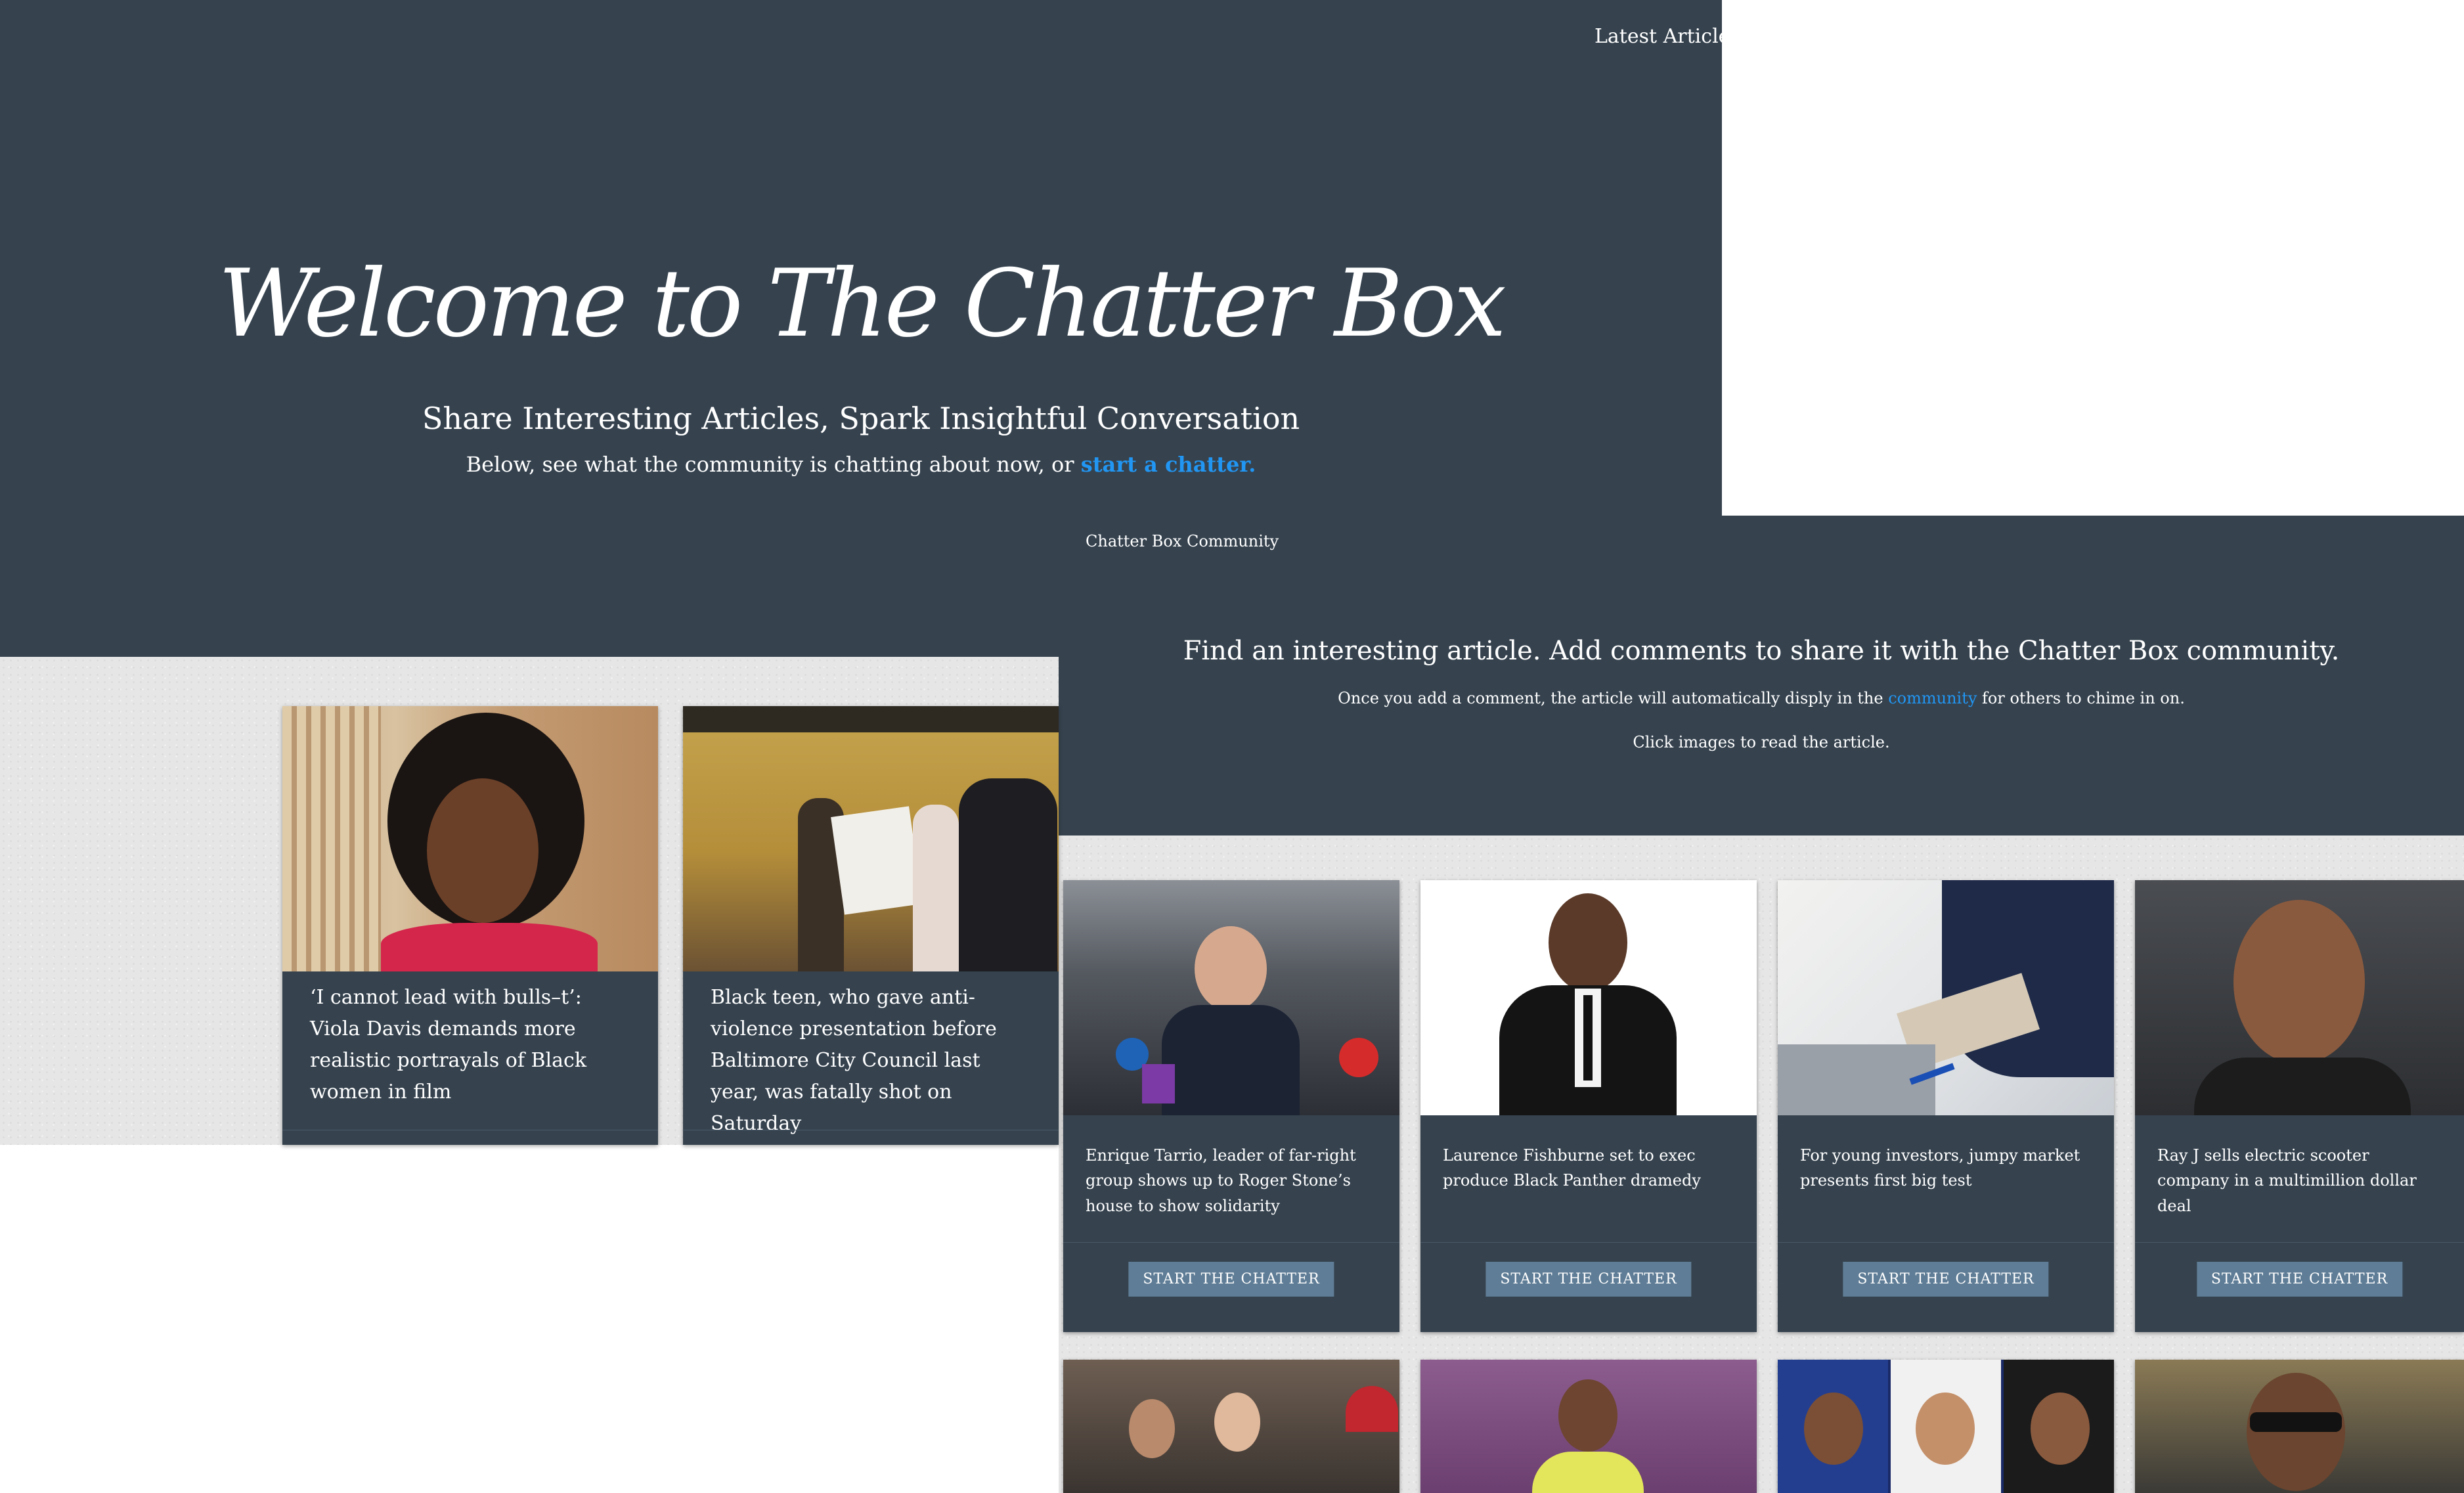 The height and width of the screenshot is (1493, 2464). I want to click on article-image-michelle-obama, so click(1588, 1426).